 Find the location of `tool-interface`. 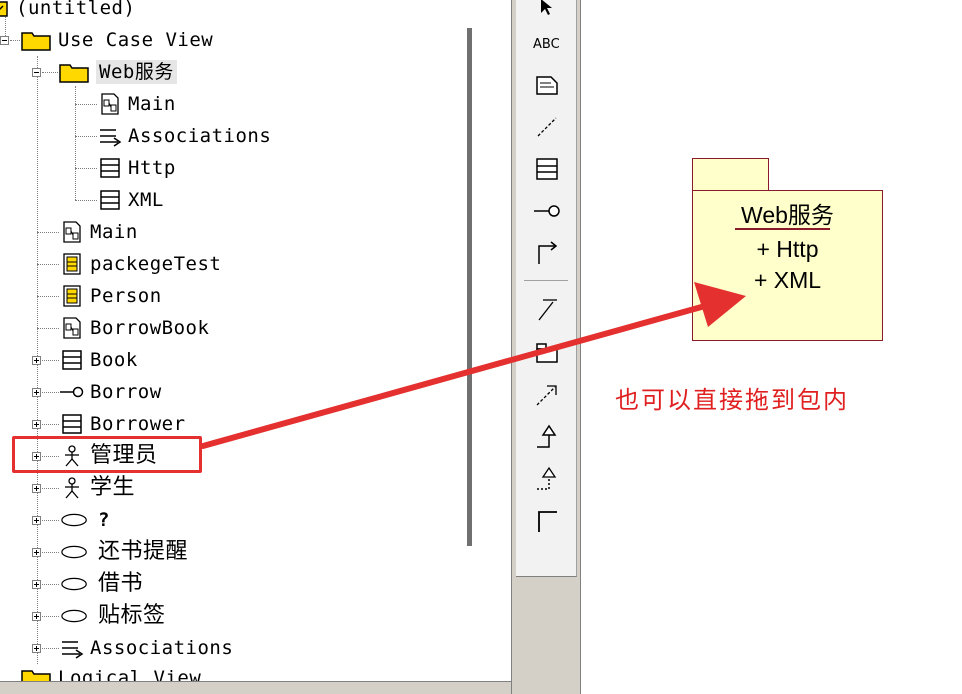

tool-interface is located at coordinates (547, 211).